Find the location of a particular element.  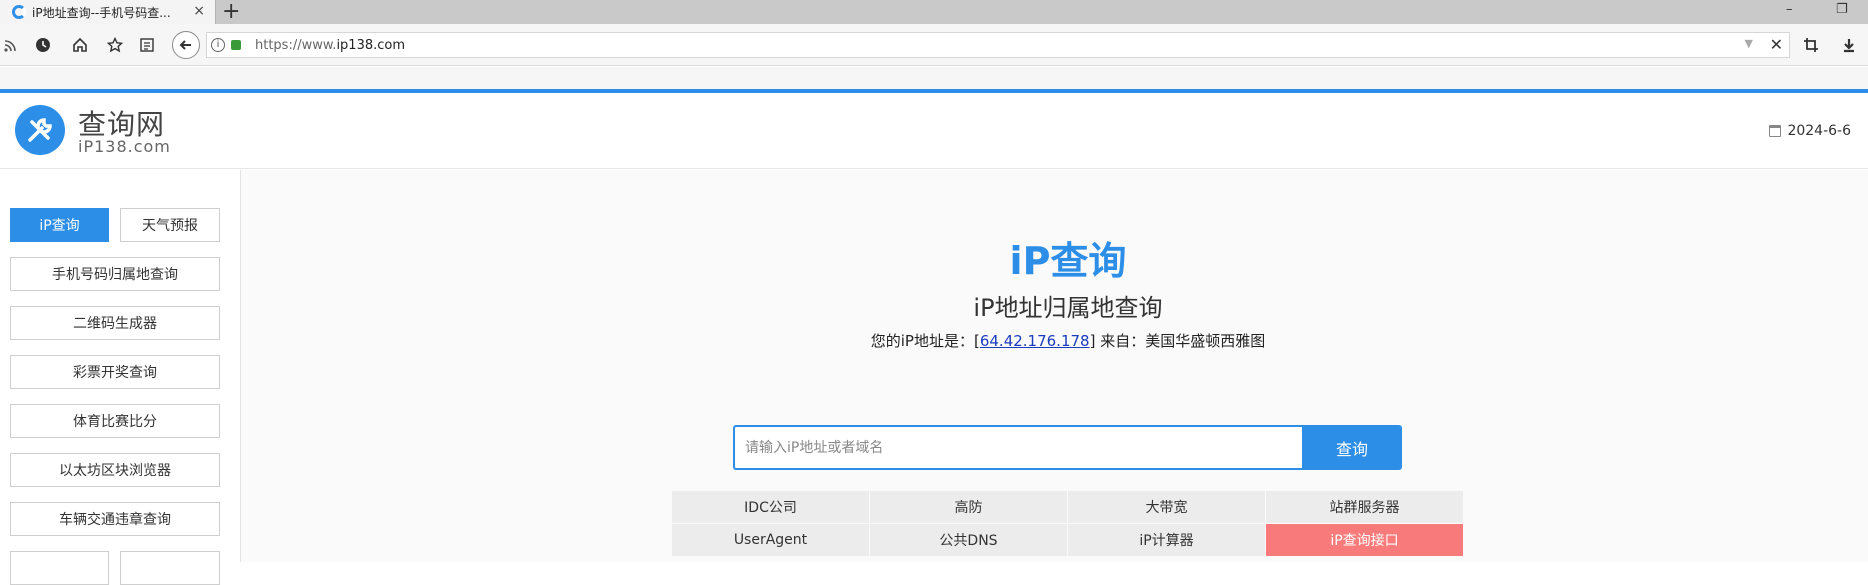

link-idc: IDC公司 is located at coordinates (770, 507).